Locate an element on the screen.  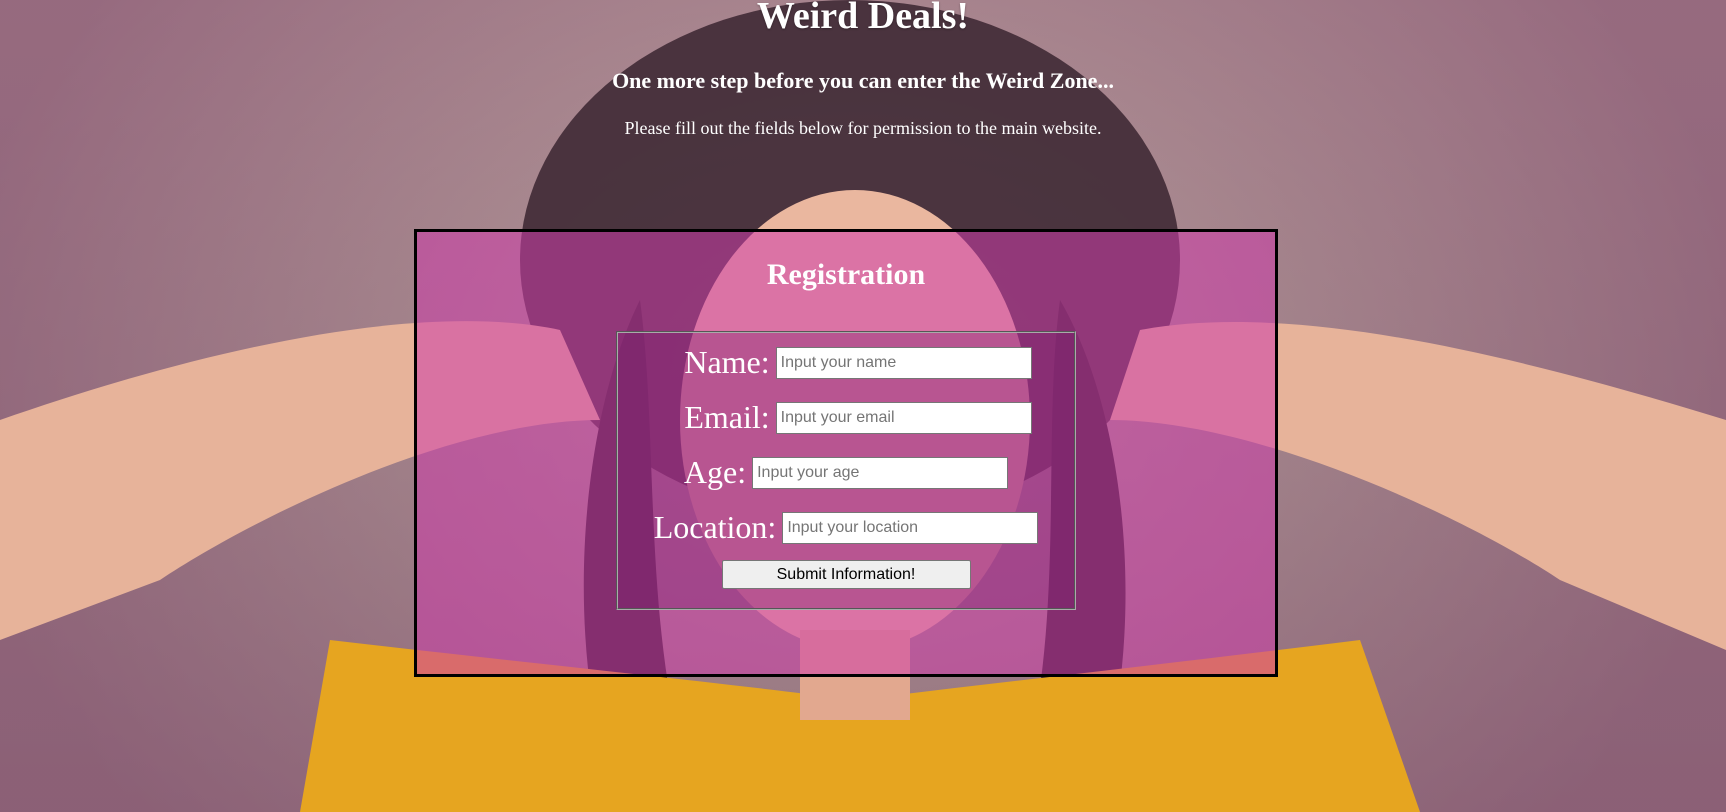
email-input is located at coordinates (903, 417).